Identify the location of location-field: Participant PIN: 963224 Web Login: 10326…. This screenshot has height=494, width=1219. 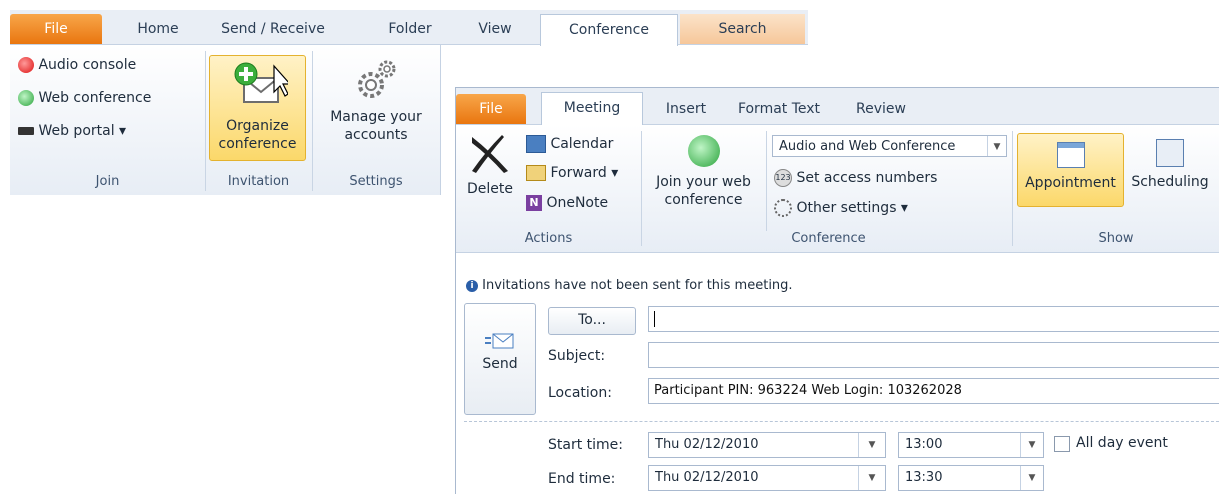
(933, 391).